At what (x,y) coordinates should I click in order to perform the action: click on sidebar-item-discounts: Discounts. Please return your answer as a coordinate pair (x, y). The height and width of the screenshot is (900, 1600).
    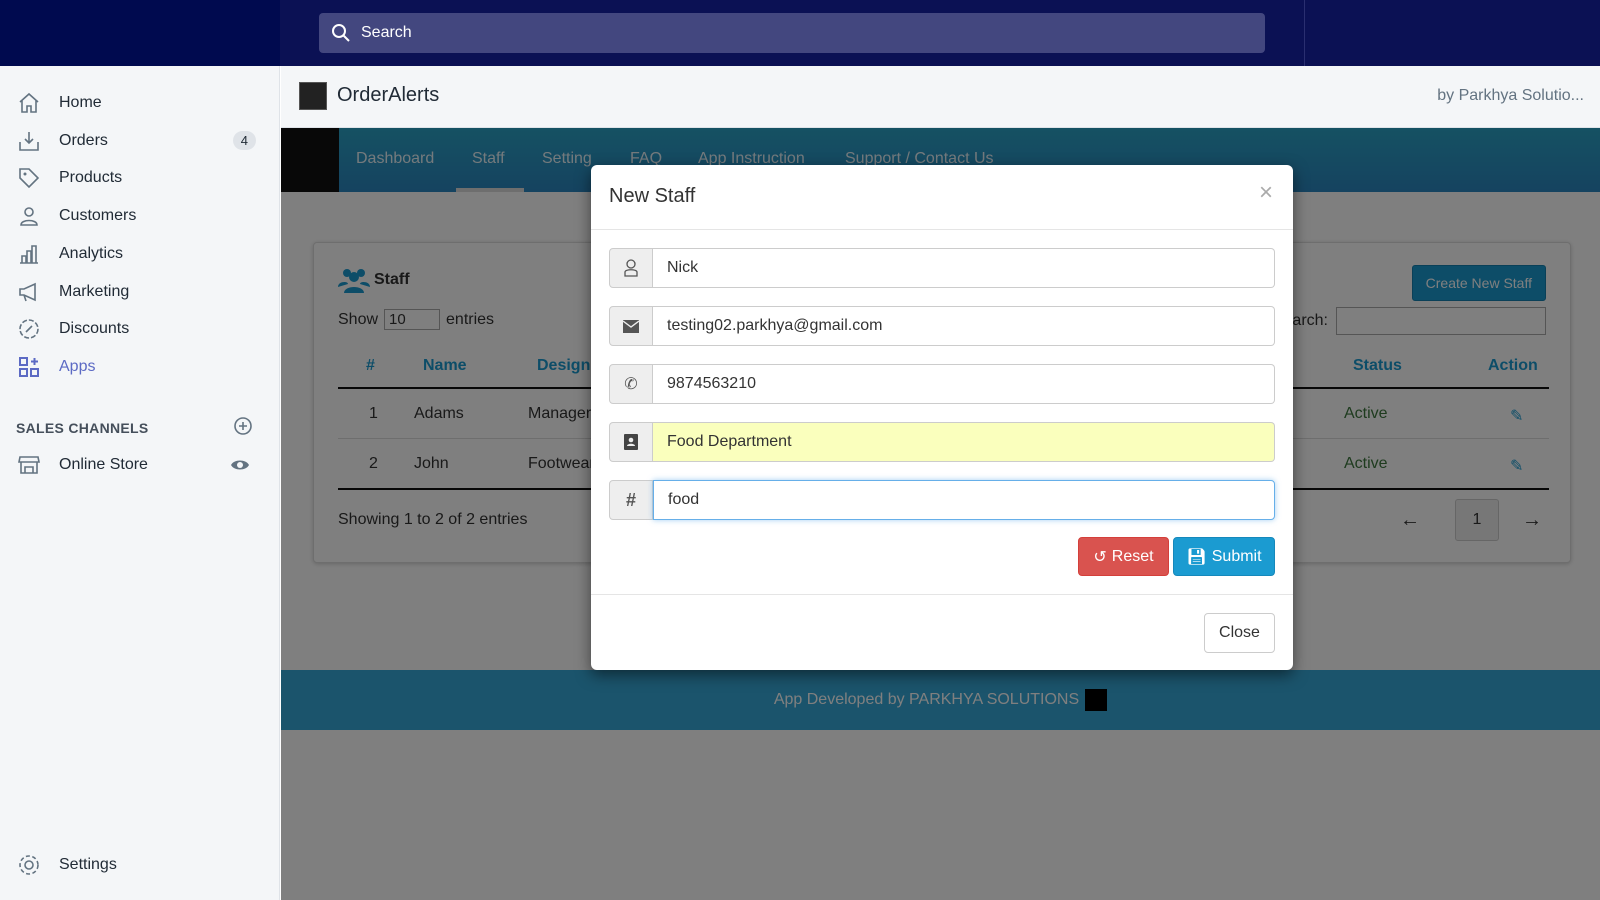
    Looking at the image, I should click on (136, 329).